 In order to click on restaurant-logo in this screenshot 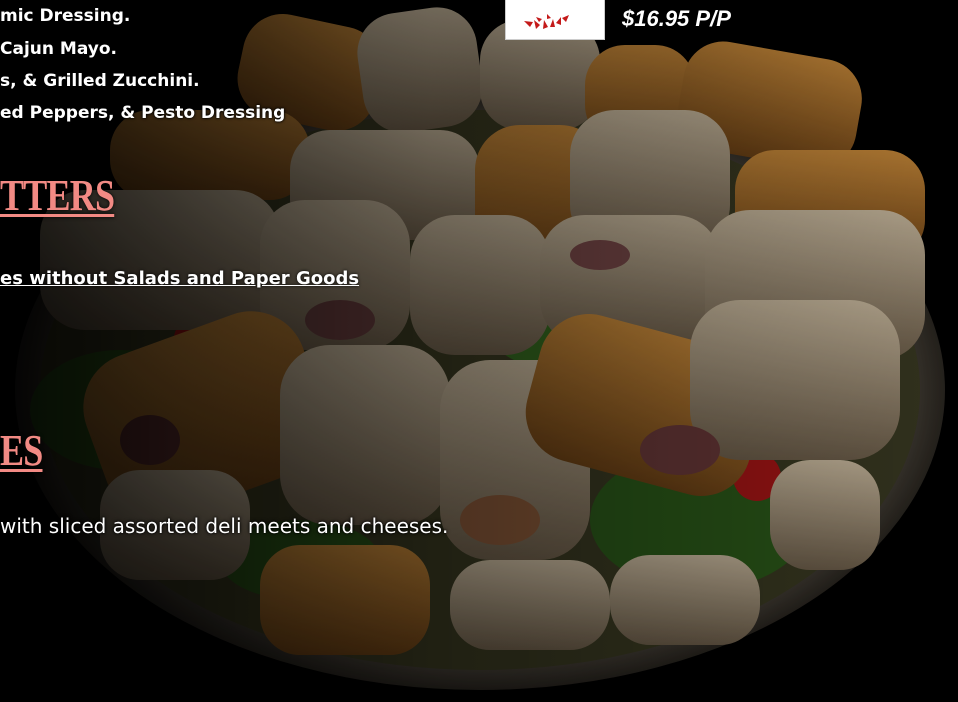, I will do `click(555, 20)`.